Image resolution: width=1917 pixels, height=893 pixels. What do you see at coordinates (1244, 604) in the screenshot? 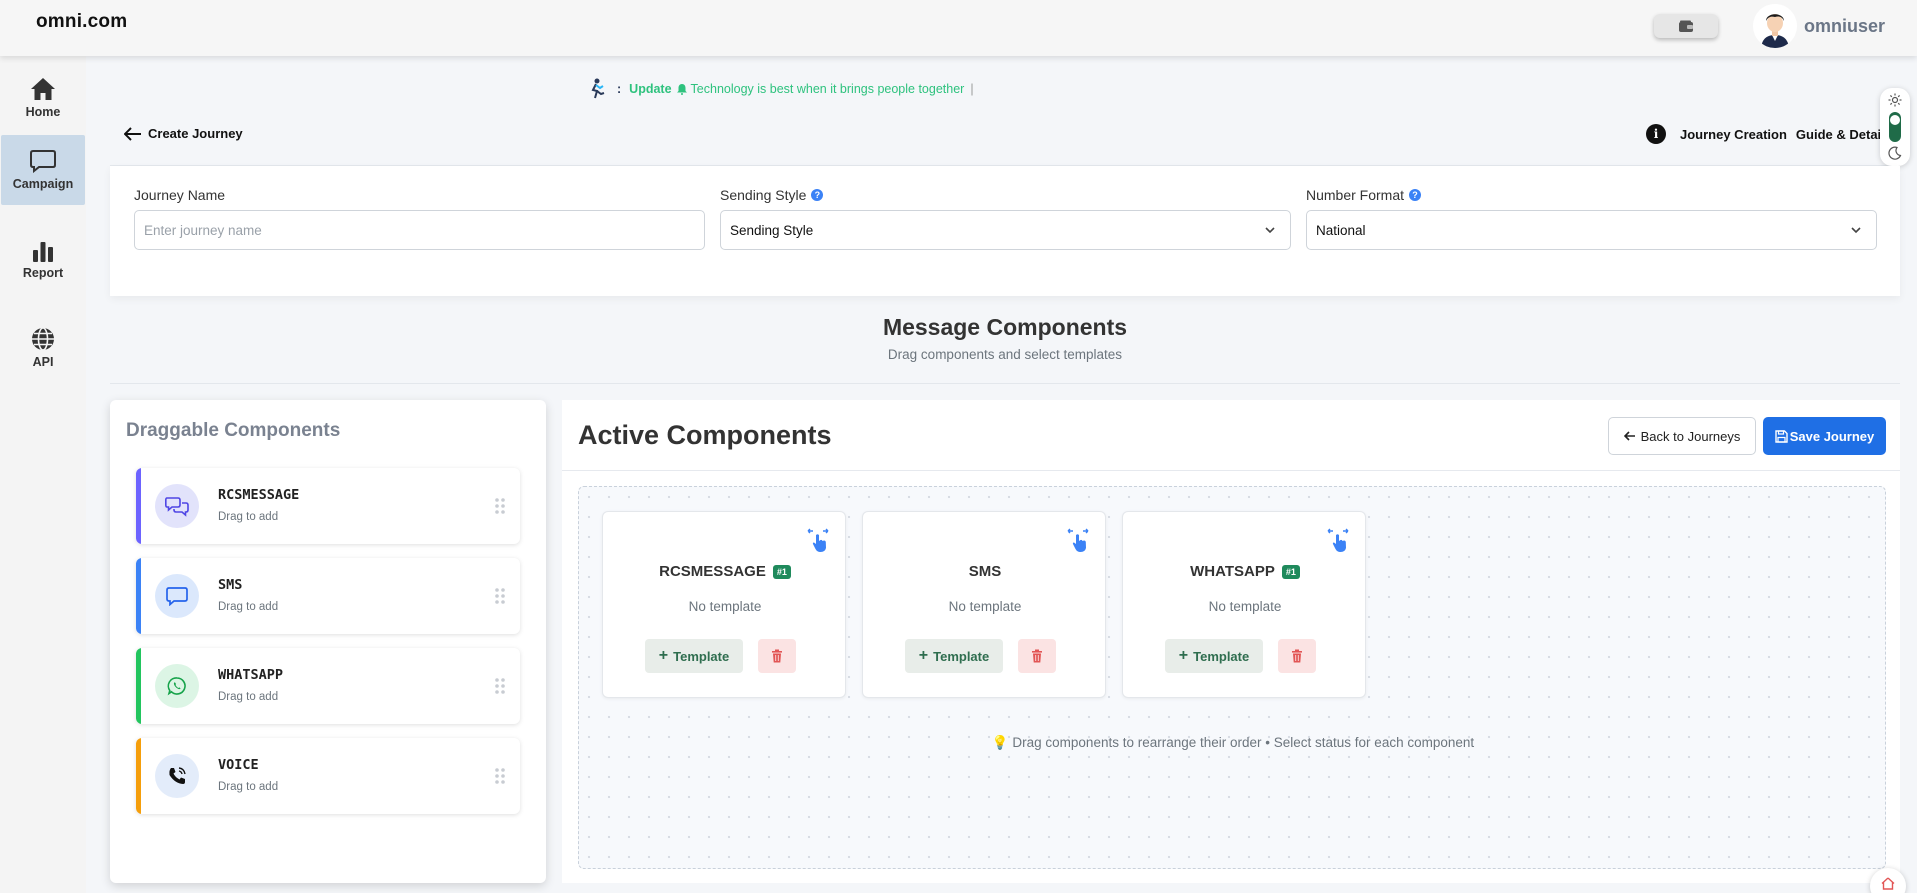
I see `active-card-whatsapp: WHATSAPP #1 No template + Template` at bounding box center [1244, 604].